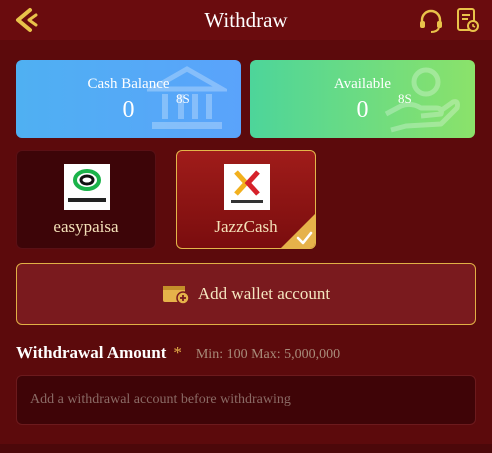  Describe the element at coordinates (183, 98) in the screenshot. I see `cash-balance-unit: 8S` at that location.